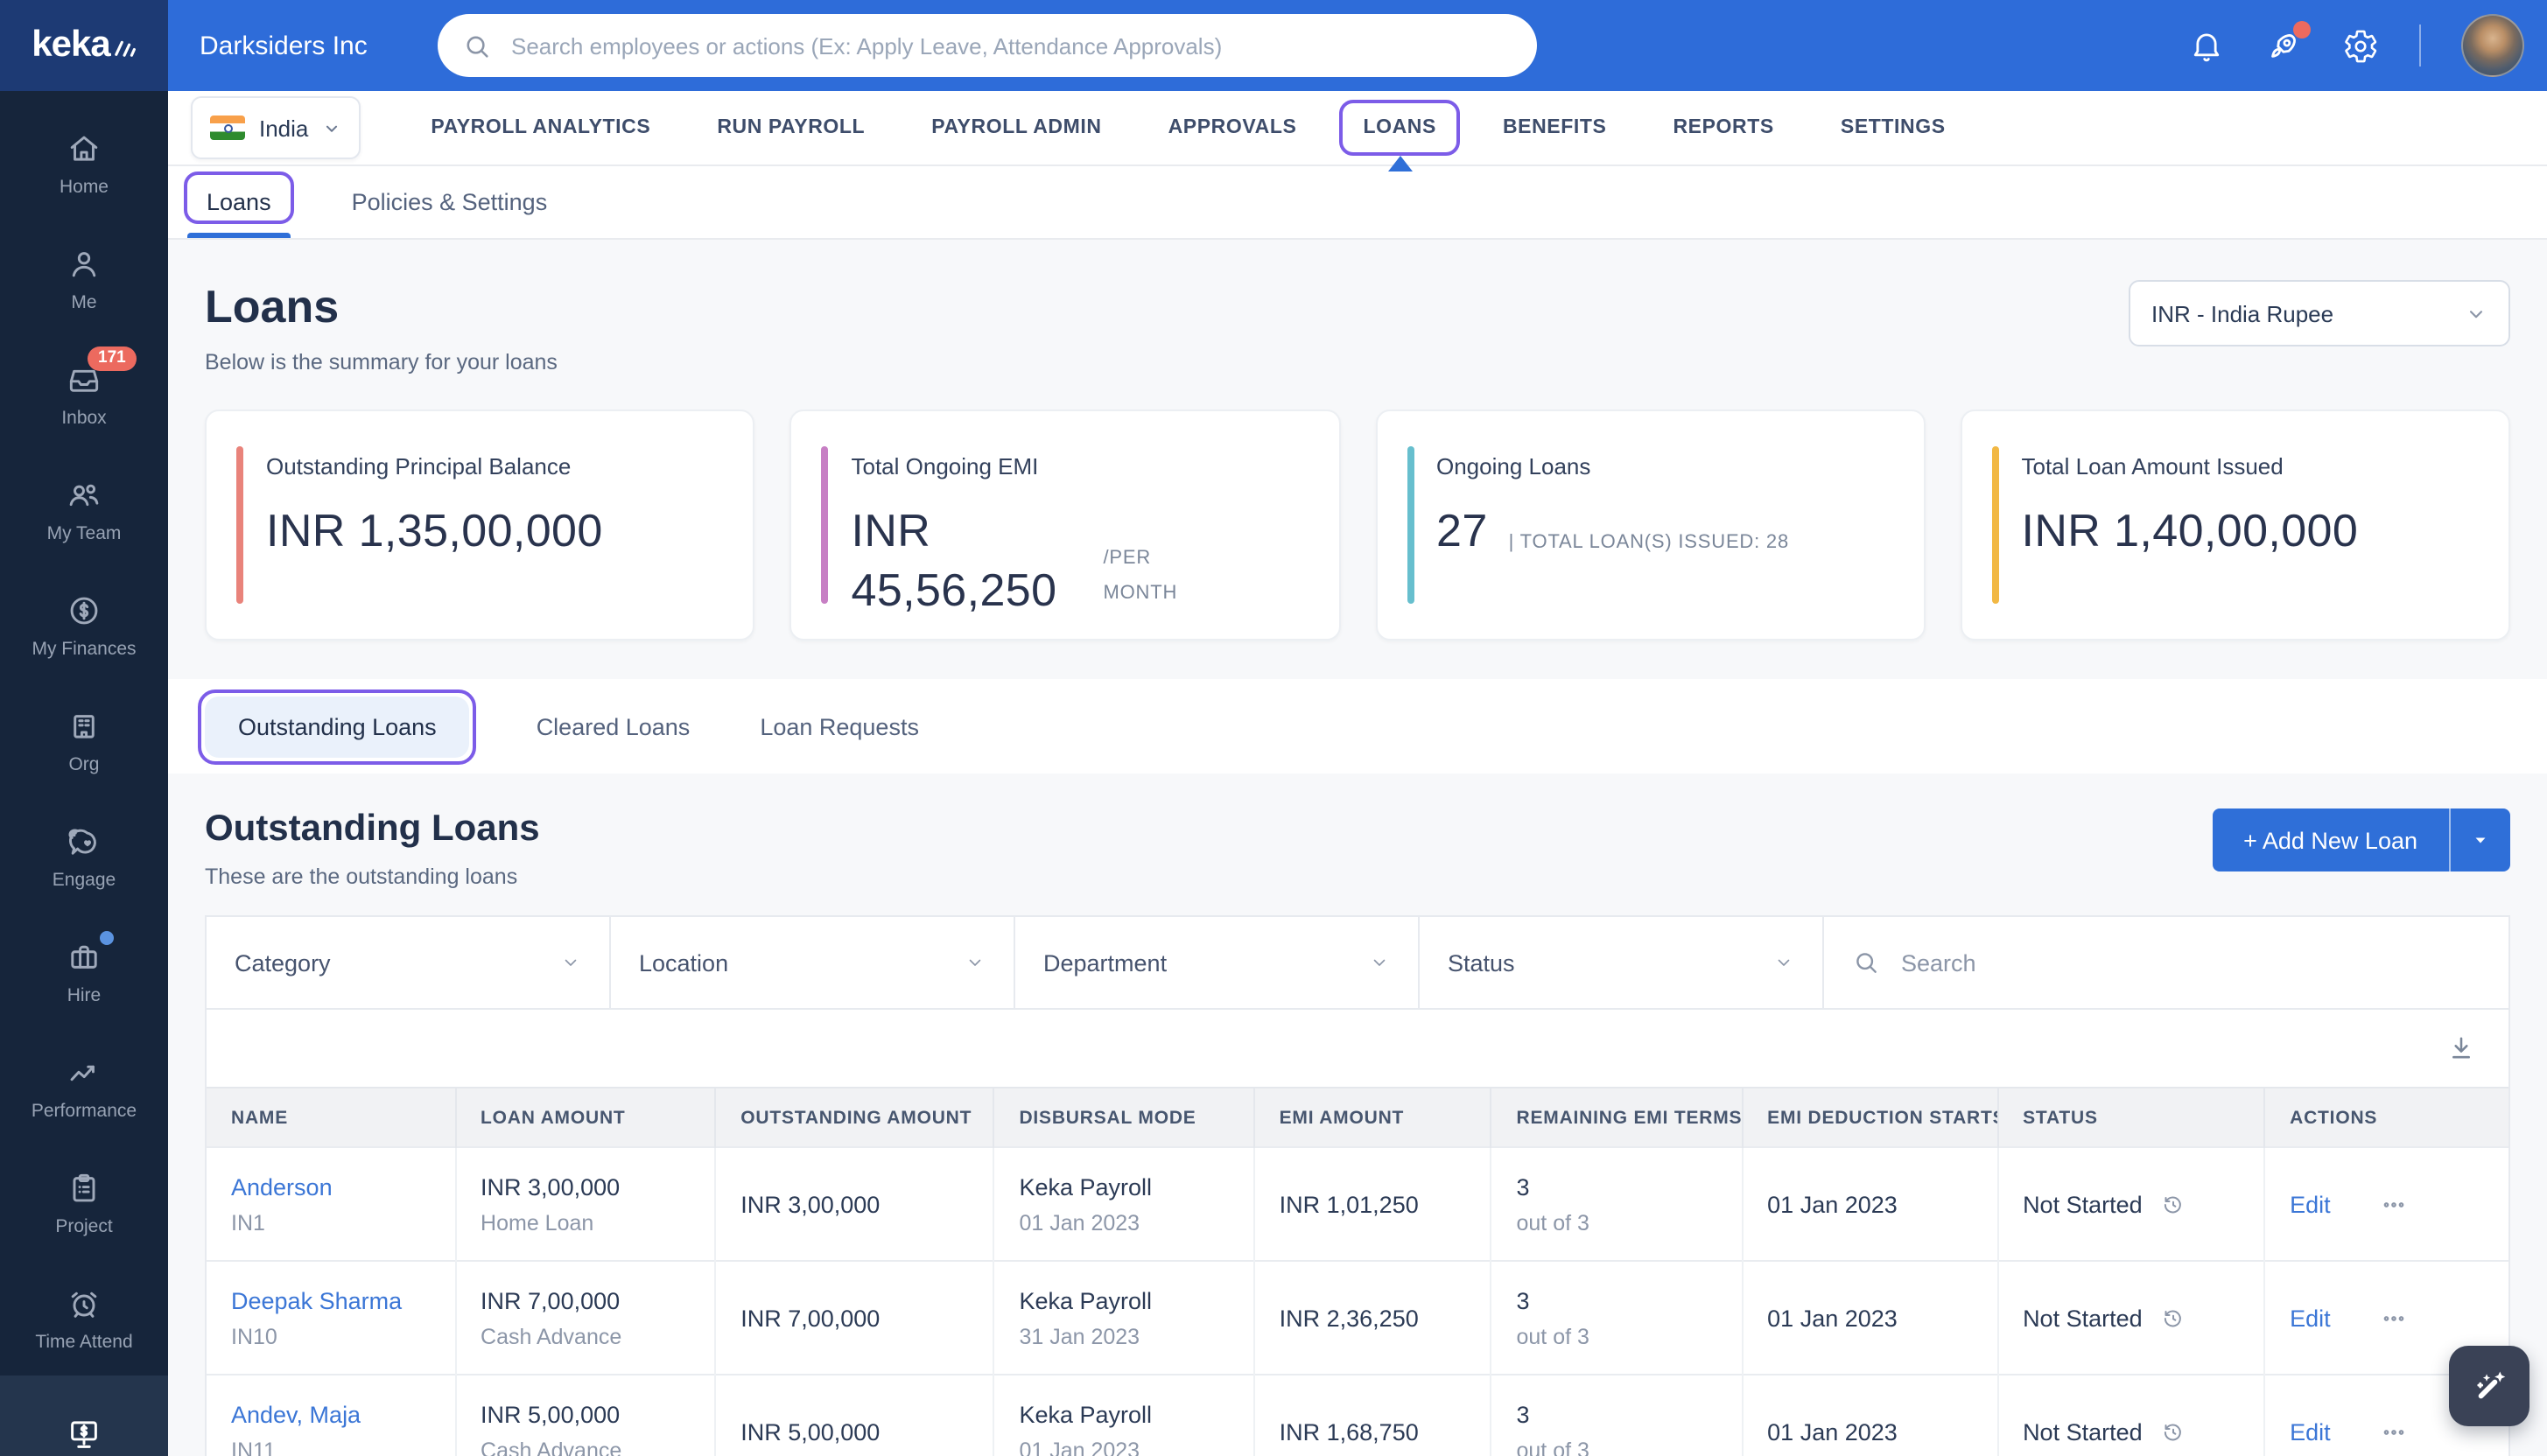 The width and height of the screenshot is (2547, 1456). What do you see at coordinates (84, 494) in the screenshot?
I see `team-icon` at bounding box center [84, 494].